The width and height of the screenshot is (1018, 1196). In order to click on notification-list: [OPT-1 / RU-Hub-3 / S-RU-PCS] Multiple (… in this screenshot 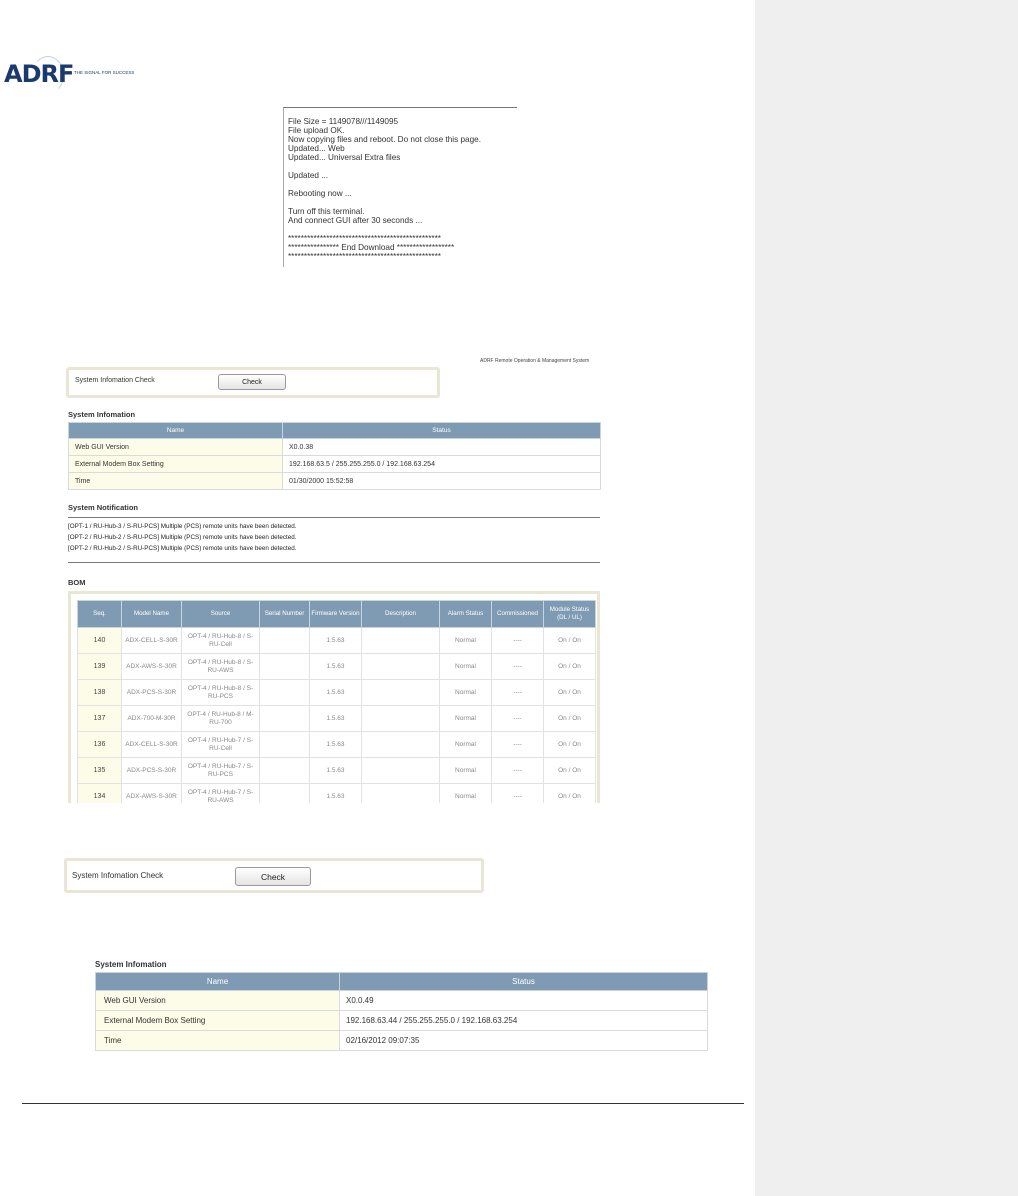, I will do `click(334, 540)`.